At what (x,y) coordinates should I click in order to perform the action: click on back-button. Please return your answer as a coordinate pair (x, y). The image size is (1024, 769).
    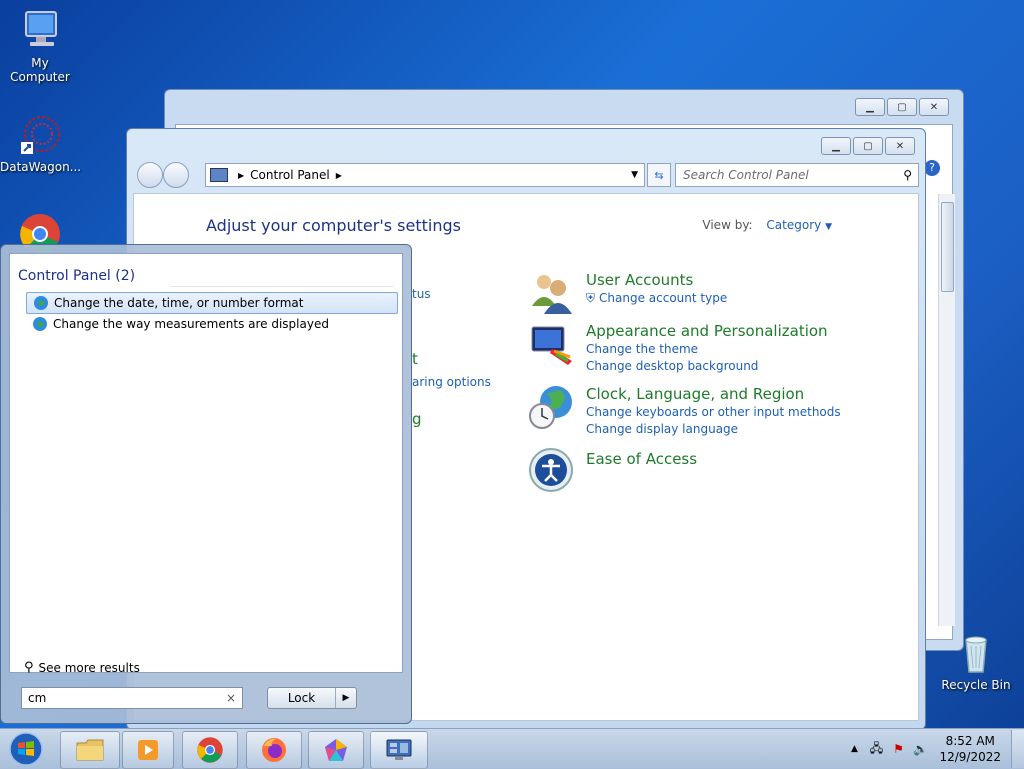
    Looking at the image, I should click on (150, 175).